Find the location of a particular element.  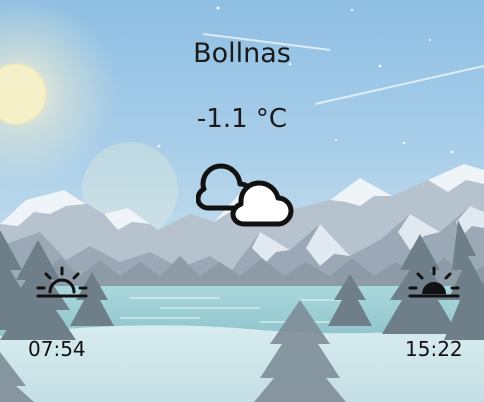

city-name: Bollnas is located at coordinates (242, 53).